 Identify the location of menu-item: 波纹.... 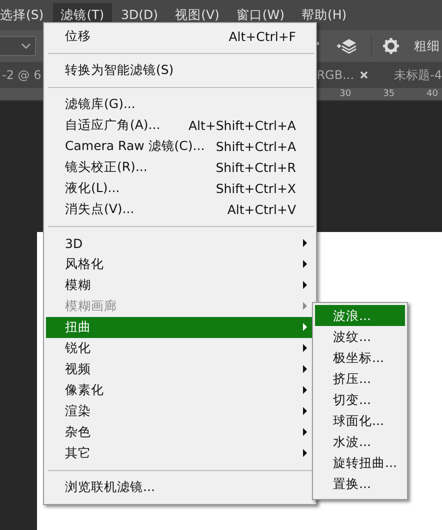
(360, 336).